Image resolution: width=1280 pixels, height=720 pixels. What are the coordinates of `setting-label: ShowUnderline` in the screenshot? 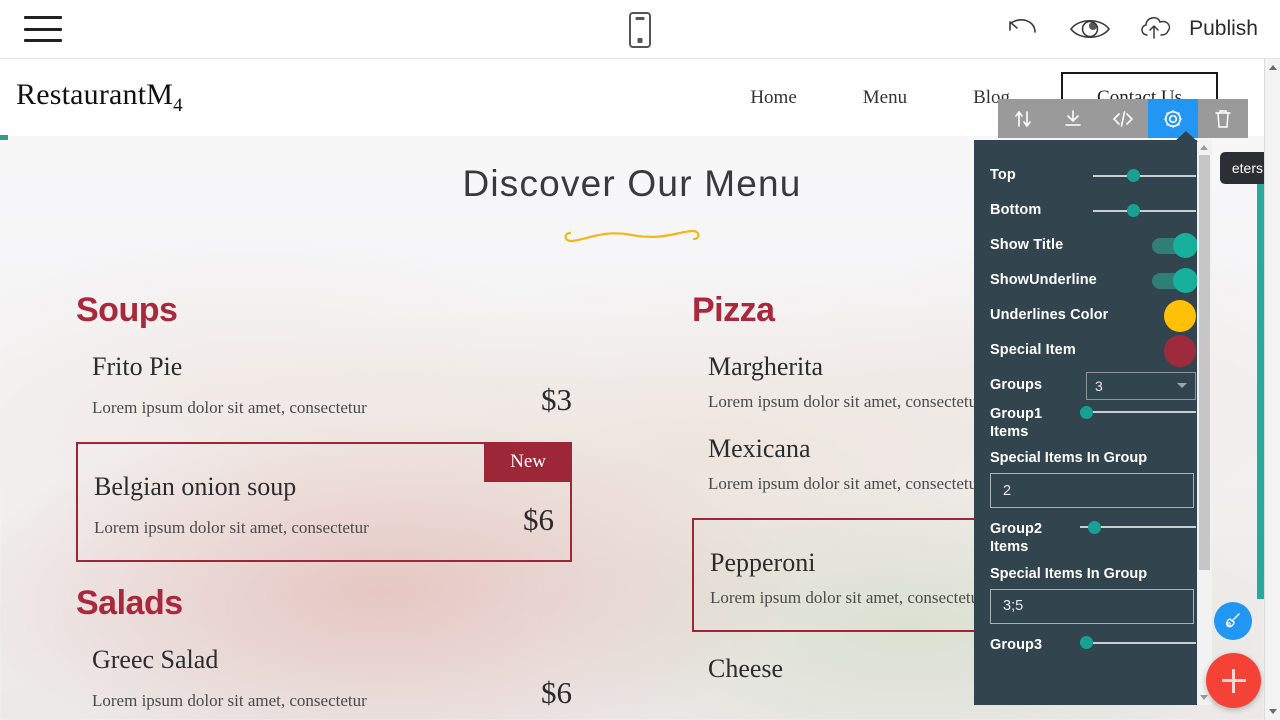 It's located at (1043, 280).